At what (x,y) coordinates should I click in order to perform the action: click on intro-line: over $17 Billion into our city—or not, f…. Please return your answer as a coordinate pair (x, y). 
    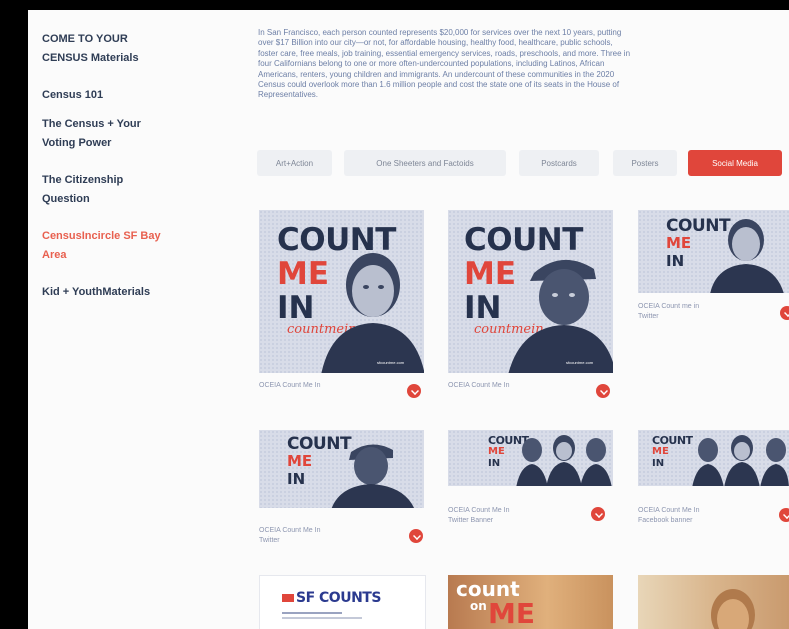
    Looking at the image, I should click on (435, 43).